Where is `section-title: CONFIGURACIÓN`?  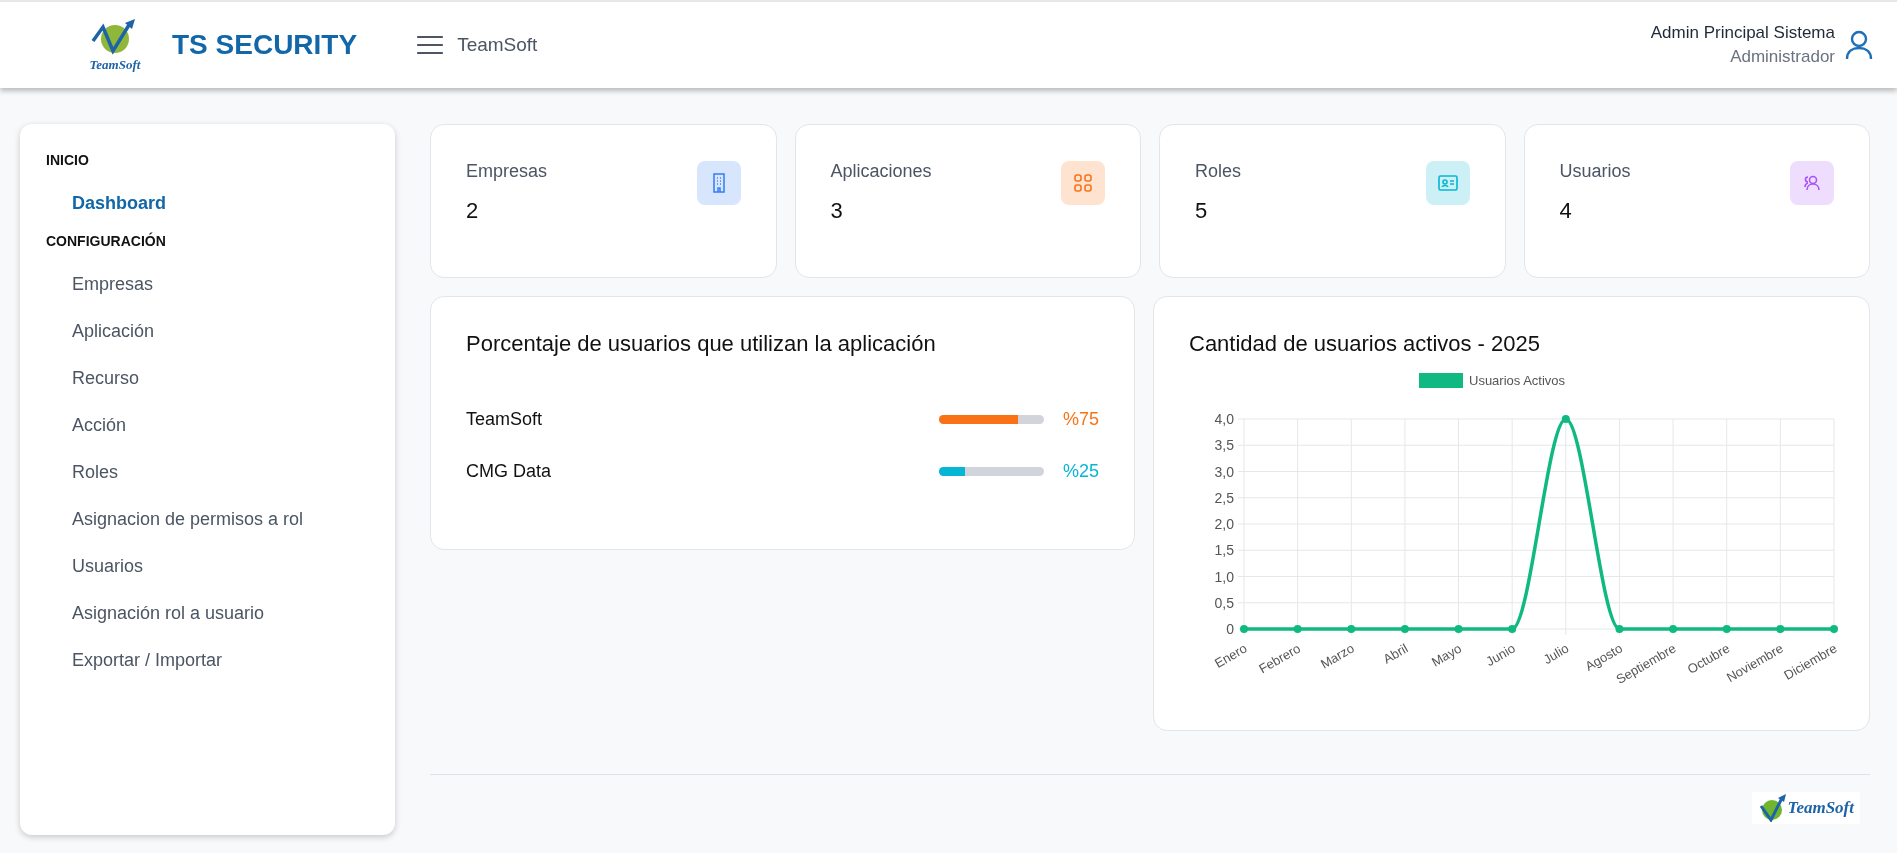 section-title: CONFIGURACIÓN is located at coordinates (106, 241).